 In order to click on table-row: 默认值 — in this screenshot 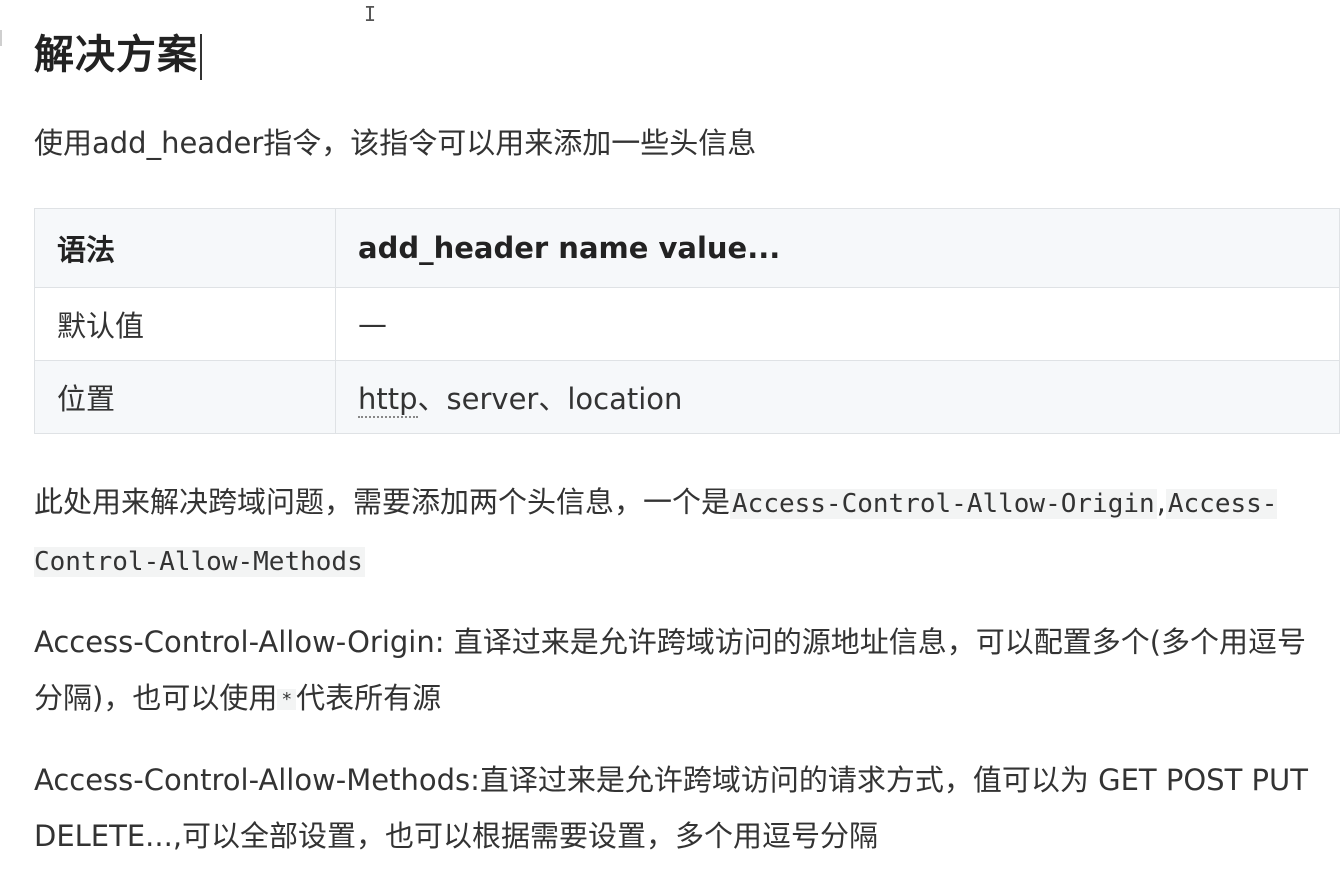, I will do `click(687, 324)`.